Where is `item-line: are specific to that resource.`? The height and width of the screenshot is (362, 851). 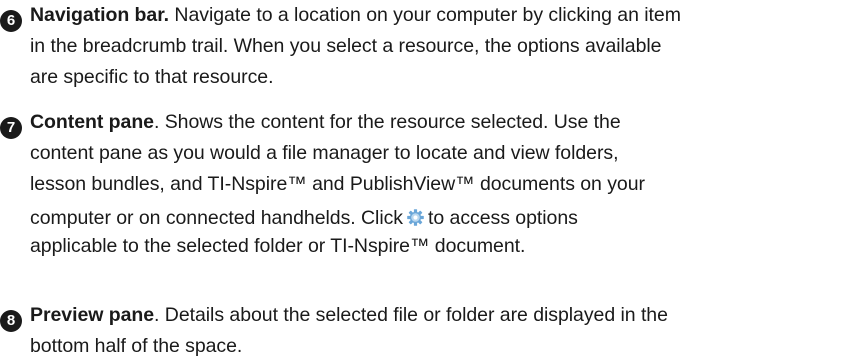
item-line: are specific to that resource. is located at coordinates (152, 77).